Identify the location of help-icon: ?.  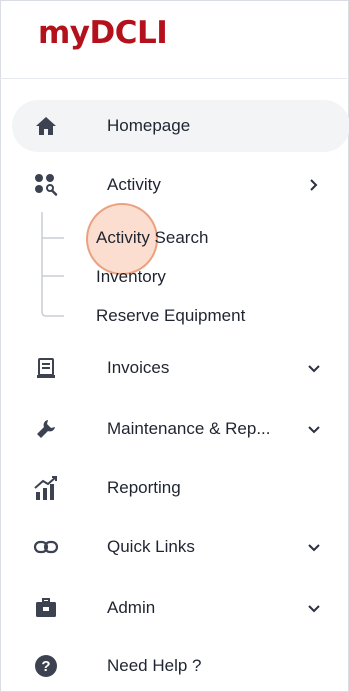
(46, 666).